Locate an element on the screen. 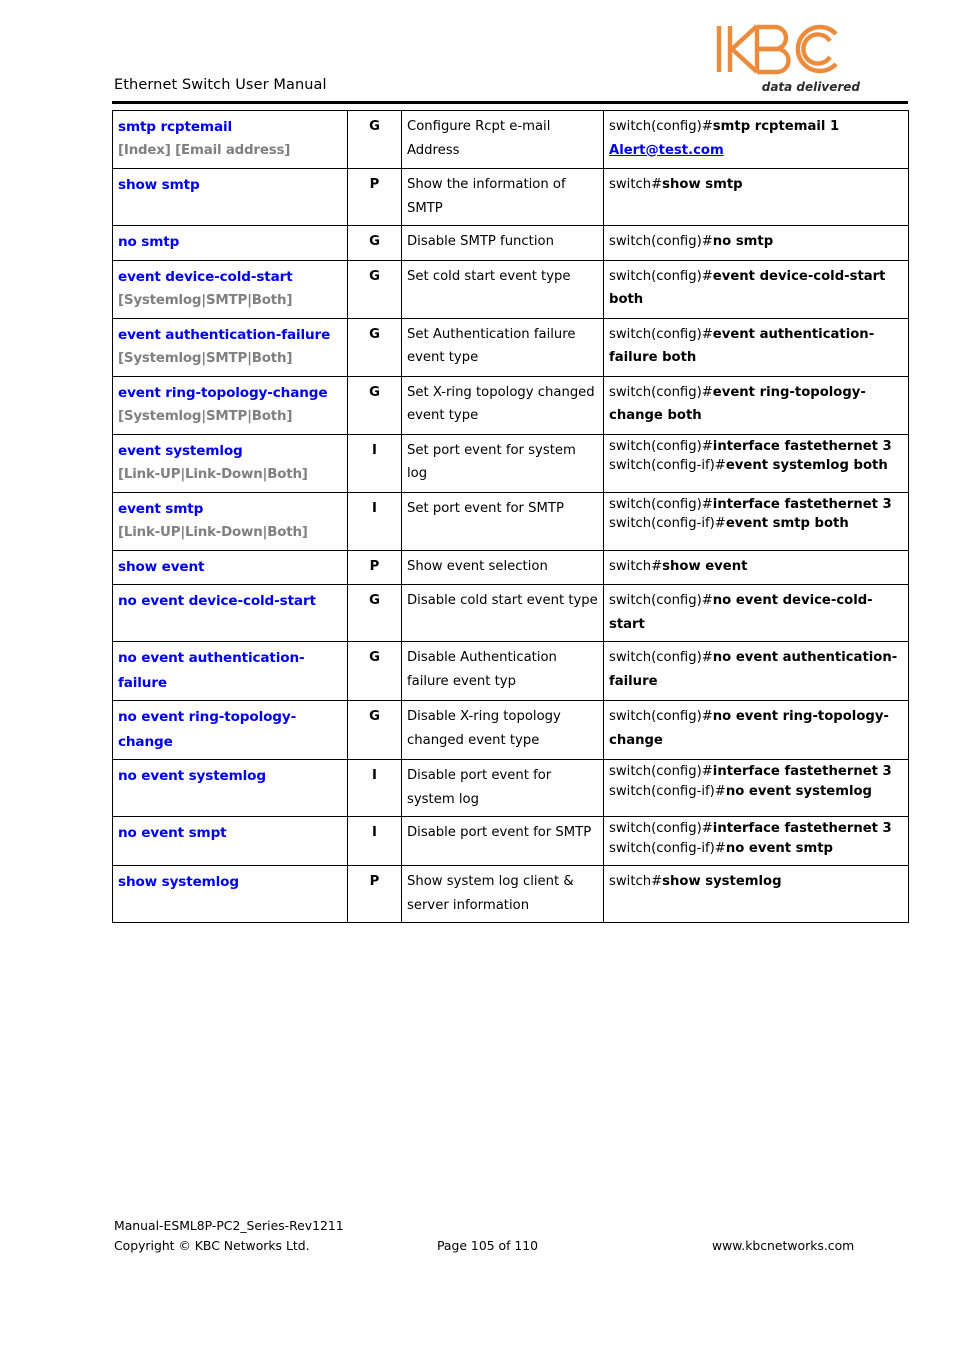 The image size is (954, 1350). command-name: event smtp is located at coordinates (230, 509).